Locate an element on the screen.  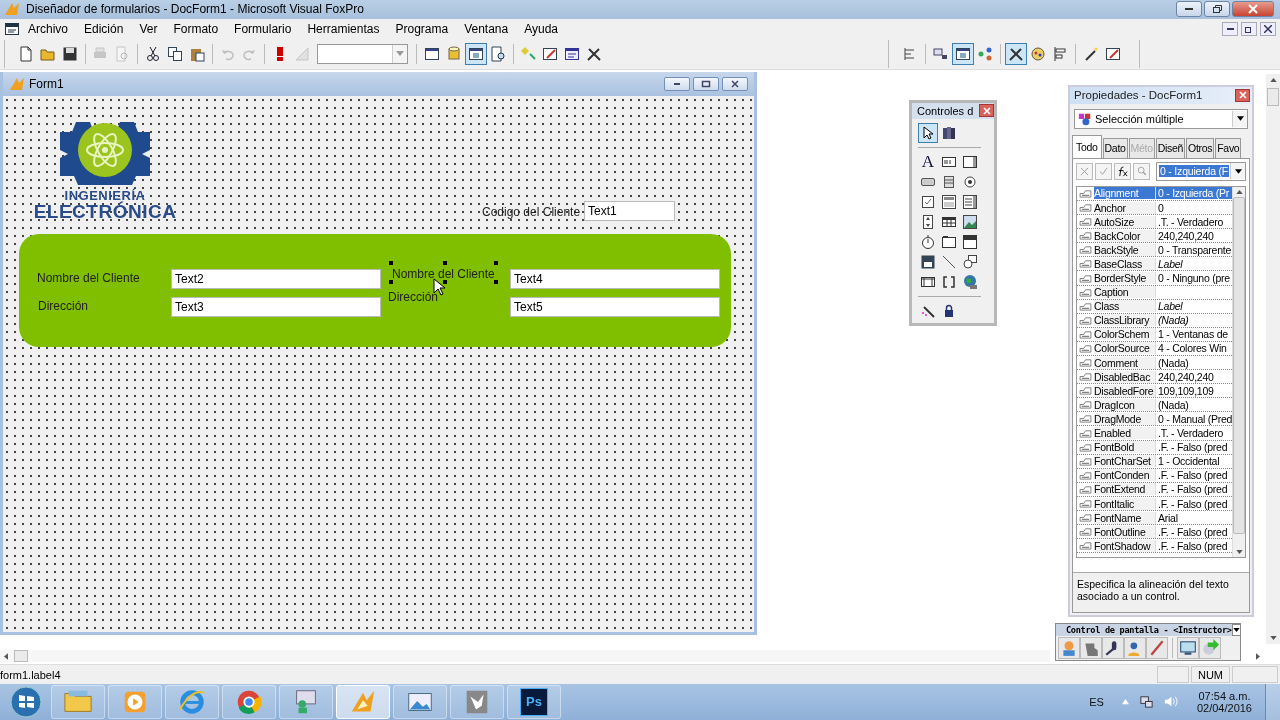
property-row: ColorSource 4 - Colores Win is located at coordinates (1155, 348).